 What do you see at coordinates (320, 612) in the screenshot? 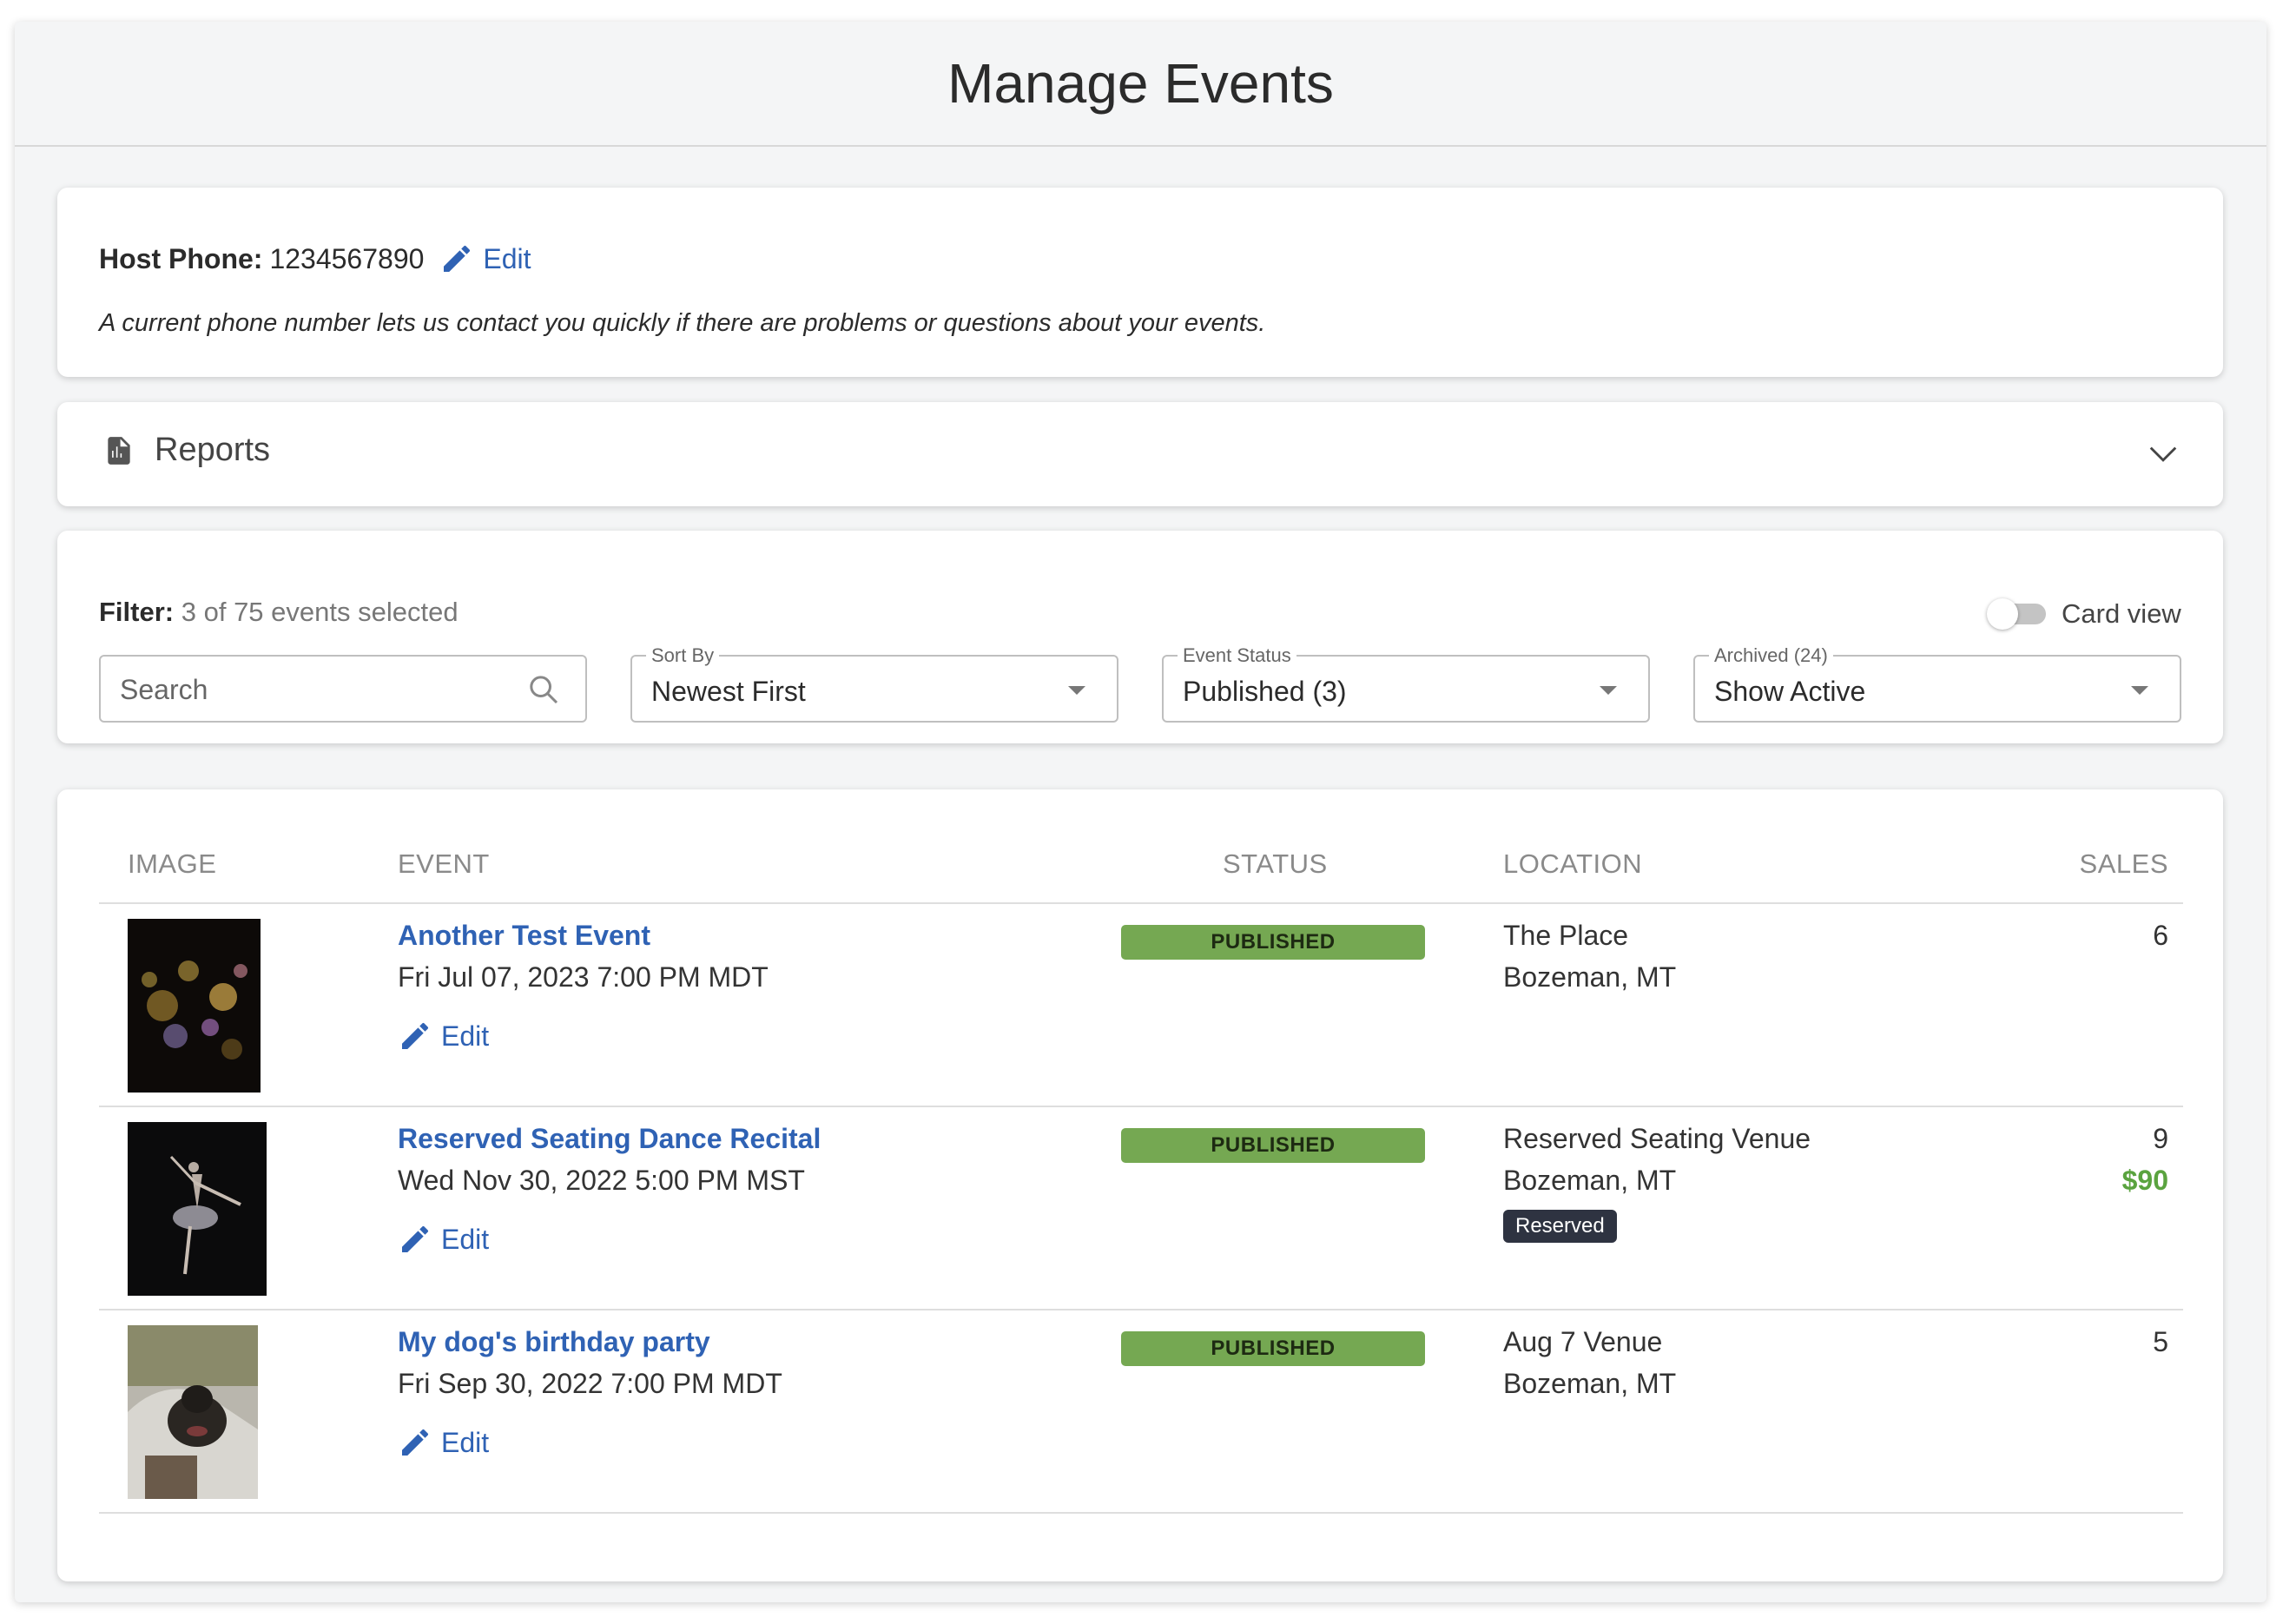
I see `filter-count: 3 of 75 events selected` at bounding box center [320, 612].